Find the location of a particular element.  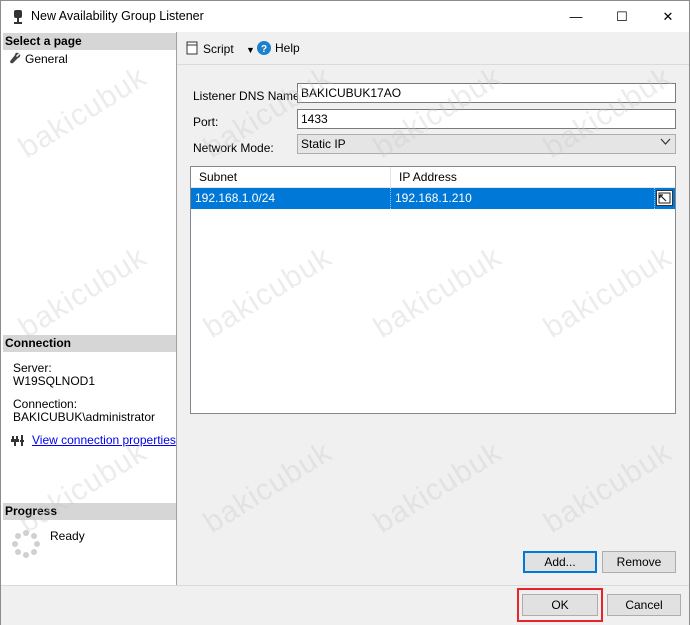

script-label: Script is located at coordinates (218, 49).